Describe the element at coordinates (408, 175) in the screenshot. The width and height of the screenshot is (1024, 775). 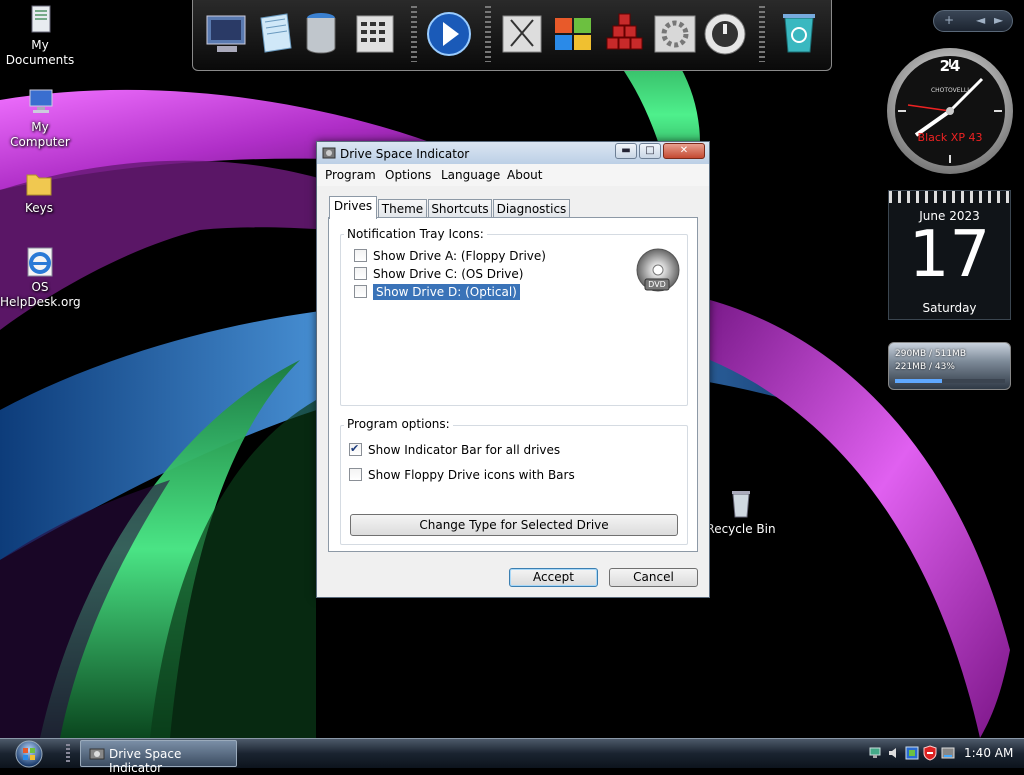
I see `menu-options: Options` at that location.